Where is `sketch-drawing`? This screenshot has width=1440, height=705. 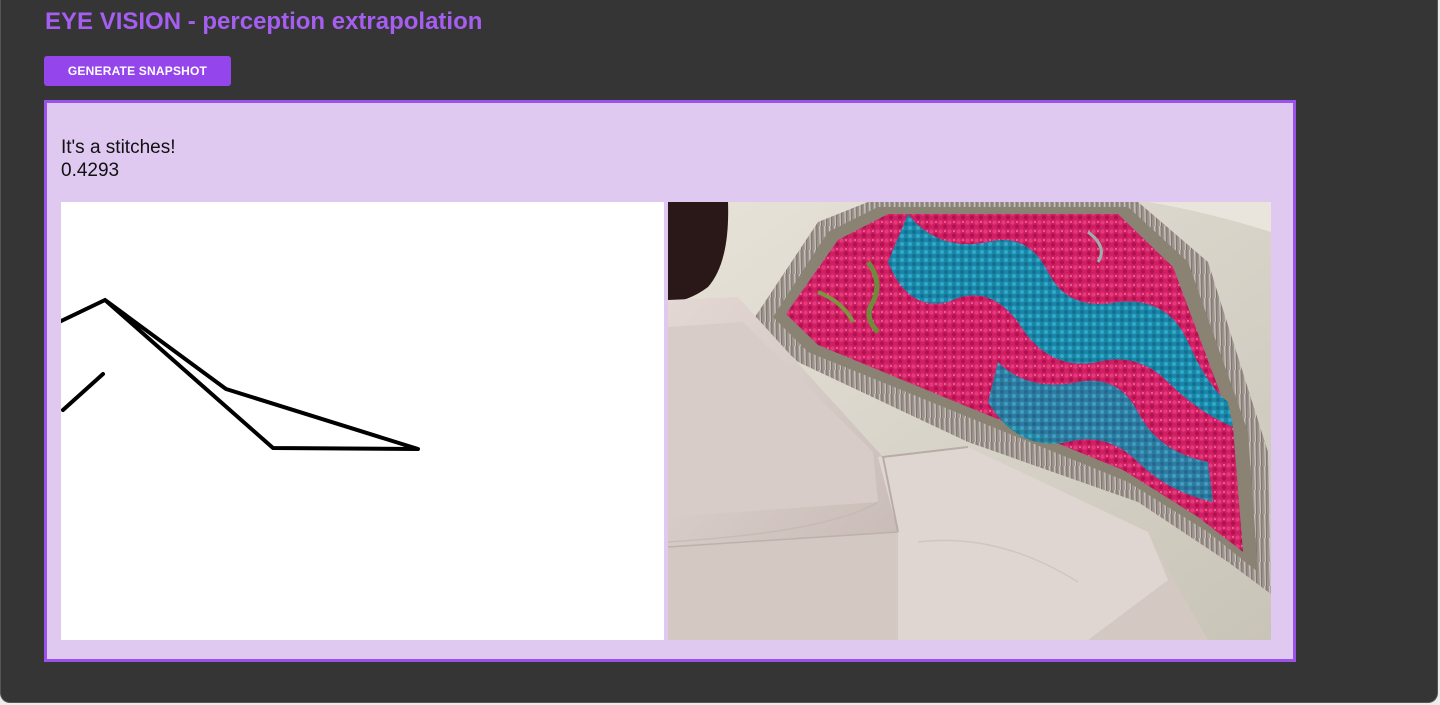 sketch-drawing is located at coordinates (240, 374).